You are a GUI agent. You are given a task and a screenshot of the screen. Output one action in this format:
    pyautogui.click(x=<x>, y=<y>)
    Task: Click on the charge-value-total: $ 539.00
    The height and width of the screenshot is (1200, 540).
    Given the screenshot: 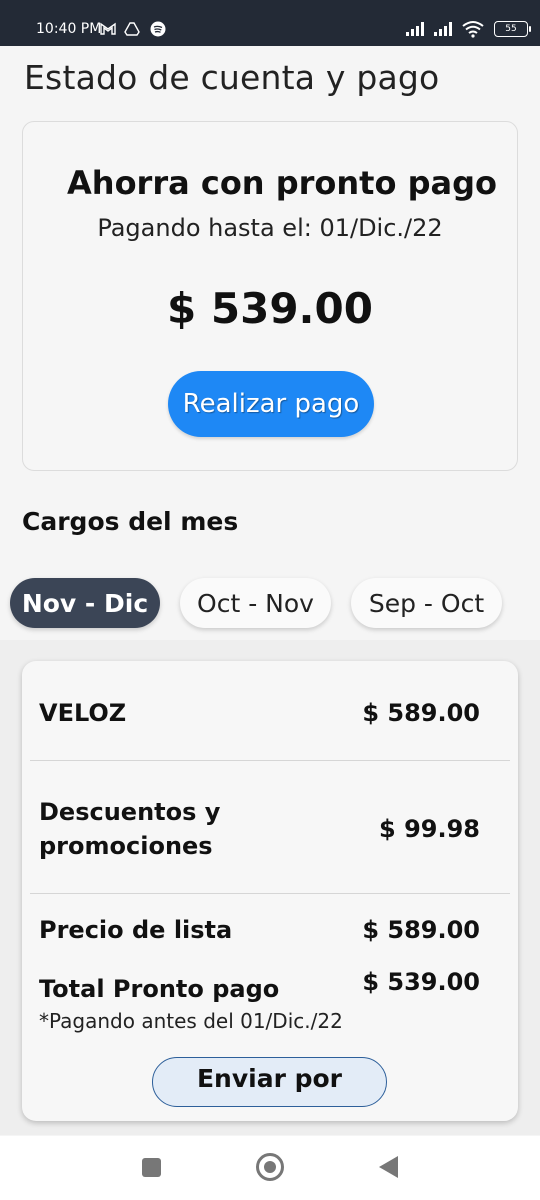 What is the action you would take?
    pyautogui.click(x=421, y=982)
    